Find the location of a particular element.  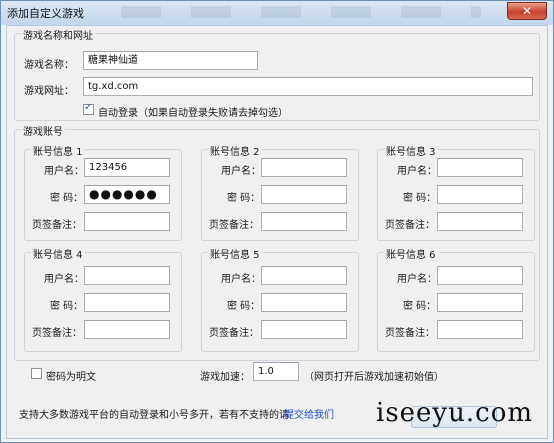

title-bar: 添加自定义游戏 ✕ is located at coordinates (277, 12).